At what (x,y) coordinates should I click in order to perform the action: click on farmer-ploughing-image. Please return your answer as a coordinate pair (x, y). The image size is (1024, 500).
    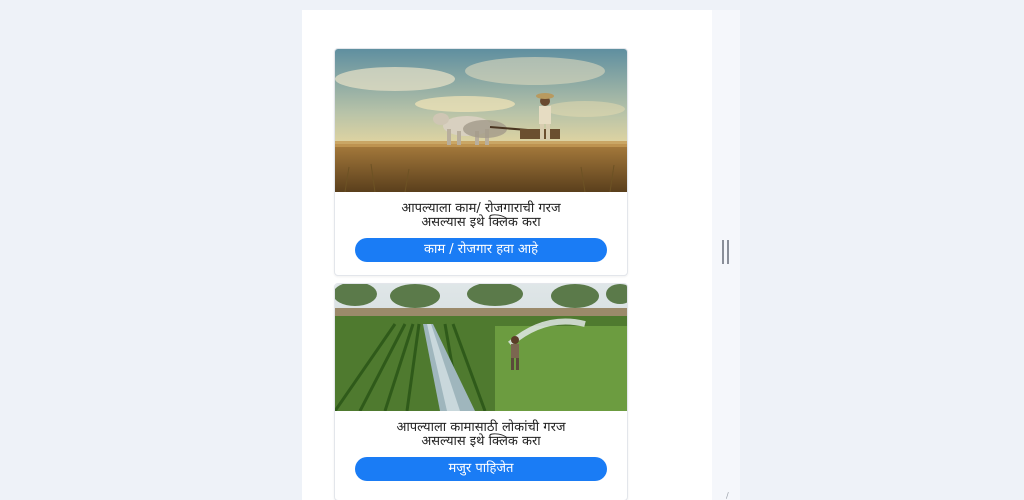
    Looking at the image, I should click on (481, 120).